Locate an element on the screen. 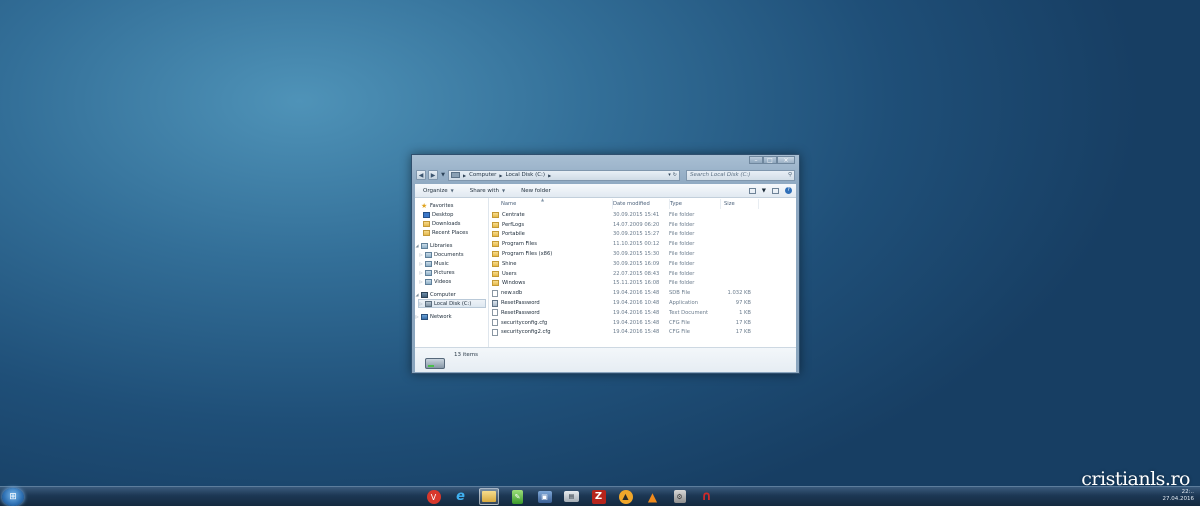 This screenshot has height=506, width=1200. file-name: Centrate is located at coordinates (513, 214).